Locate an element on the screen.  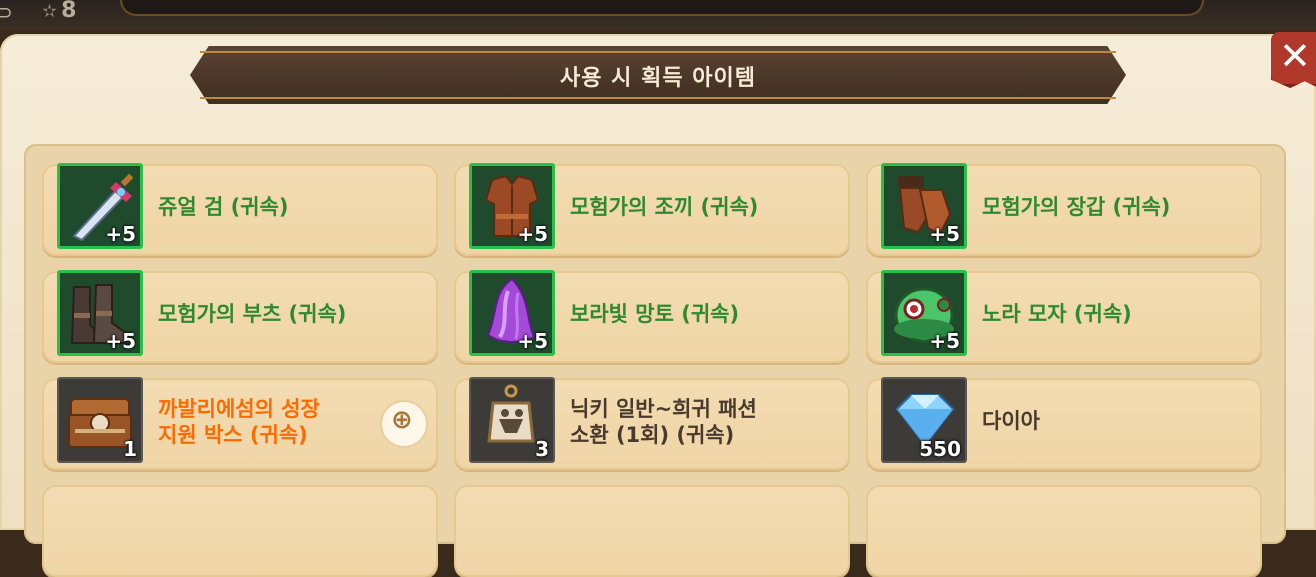
summon-lantern-icon: 3 is located at coordinates (512, 420).